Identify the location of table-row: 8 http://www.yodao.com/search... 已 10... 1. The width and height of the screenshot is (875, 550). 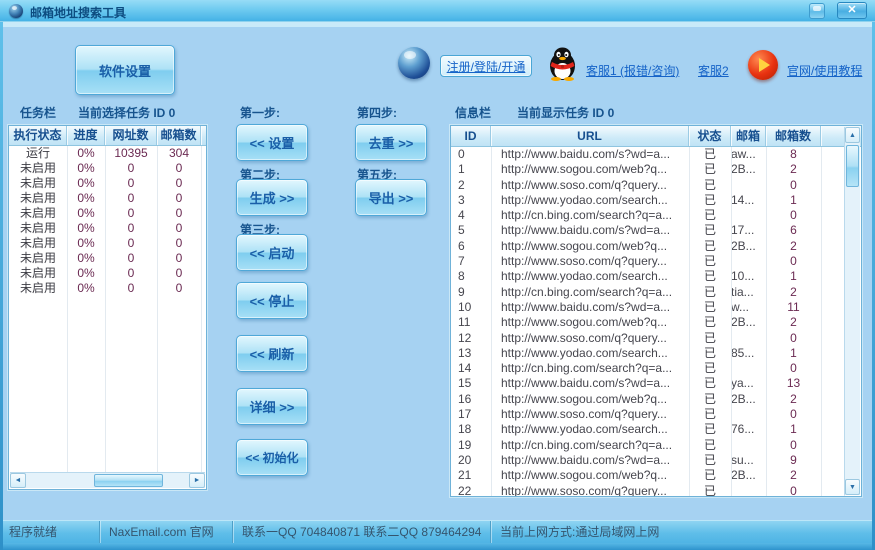
(648, 276).